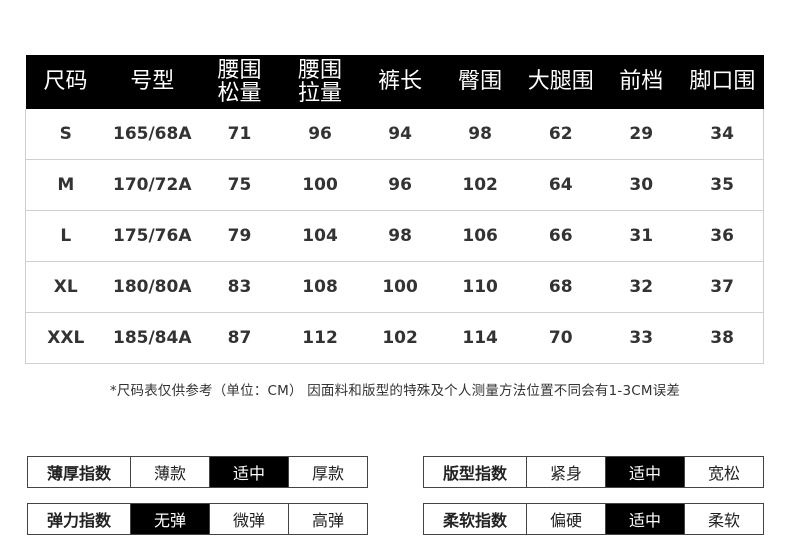 The height and width of the screenshot is (536, 790). I want to click on header-leg-opening: 脚口围, so click(722, 82).